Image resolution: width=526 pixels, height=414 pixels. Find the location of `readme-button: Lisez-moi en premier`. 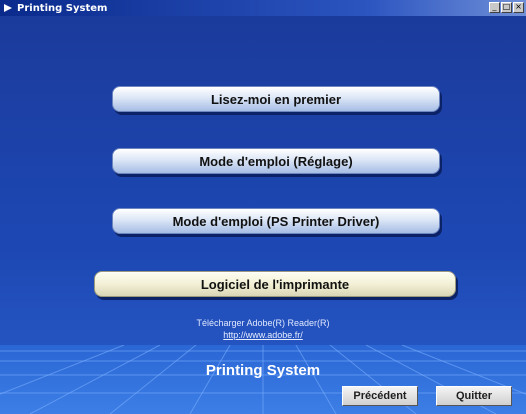

readme-button: Lisez-moi en premier is located at coordinates (276, 99).